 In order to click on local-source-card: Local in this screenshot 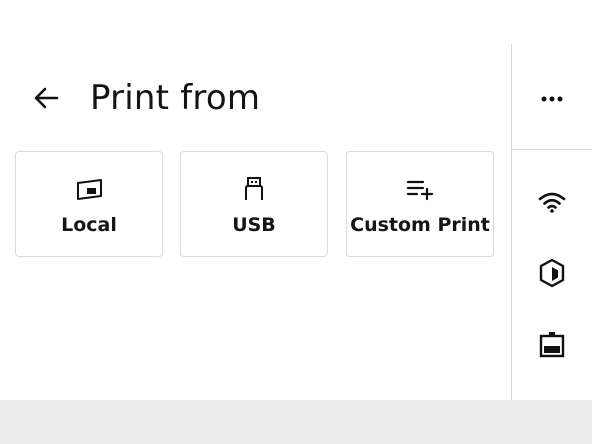, I will do `click(89, 204)`.